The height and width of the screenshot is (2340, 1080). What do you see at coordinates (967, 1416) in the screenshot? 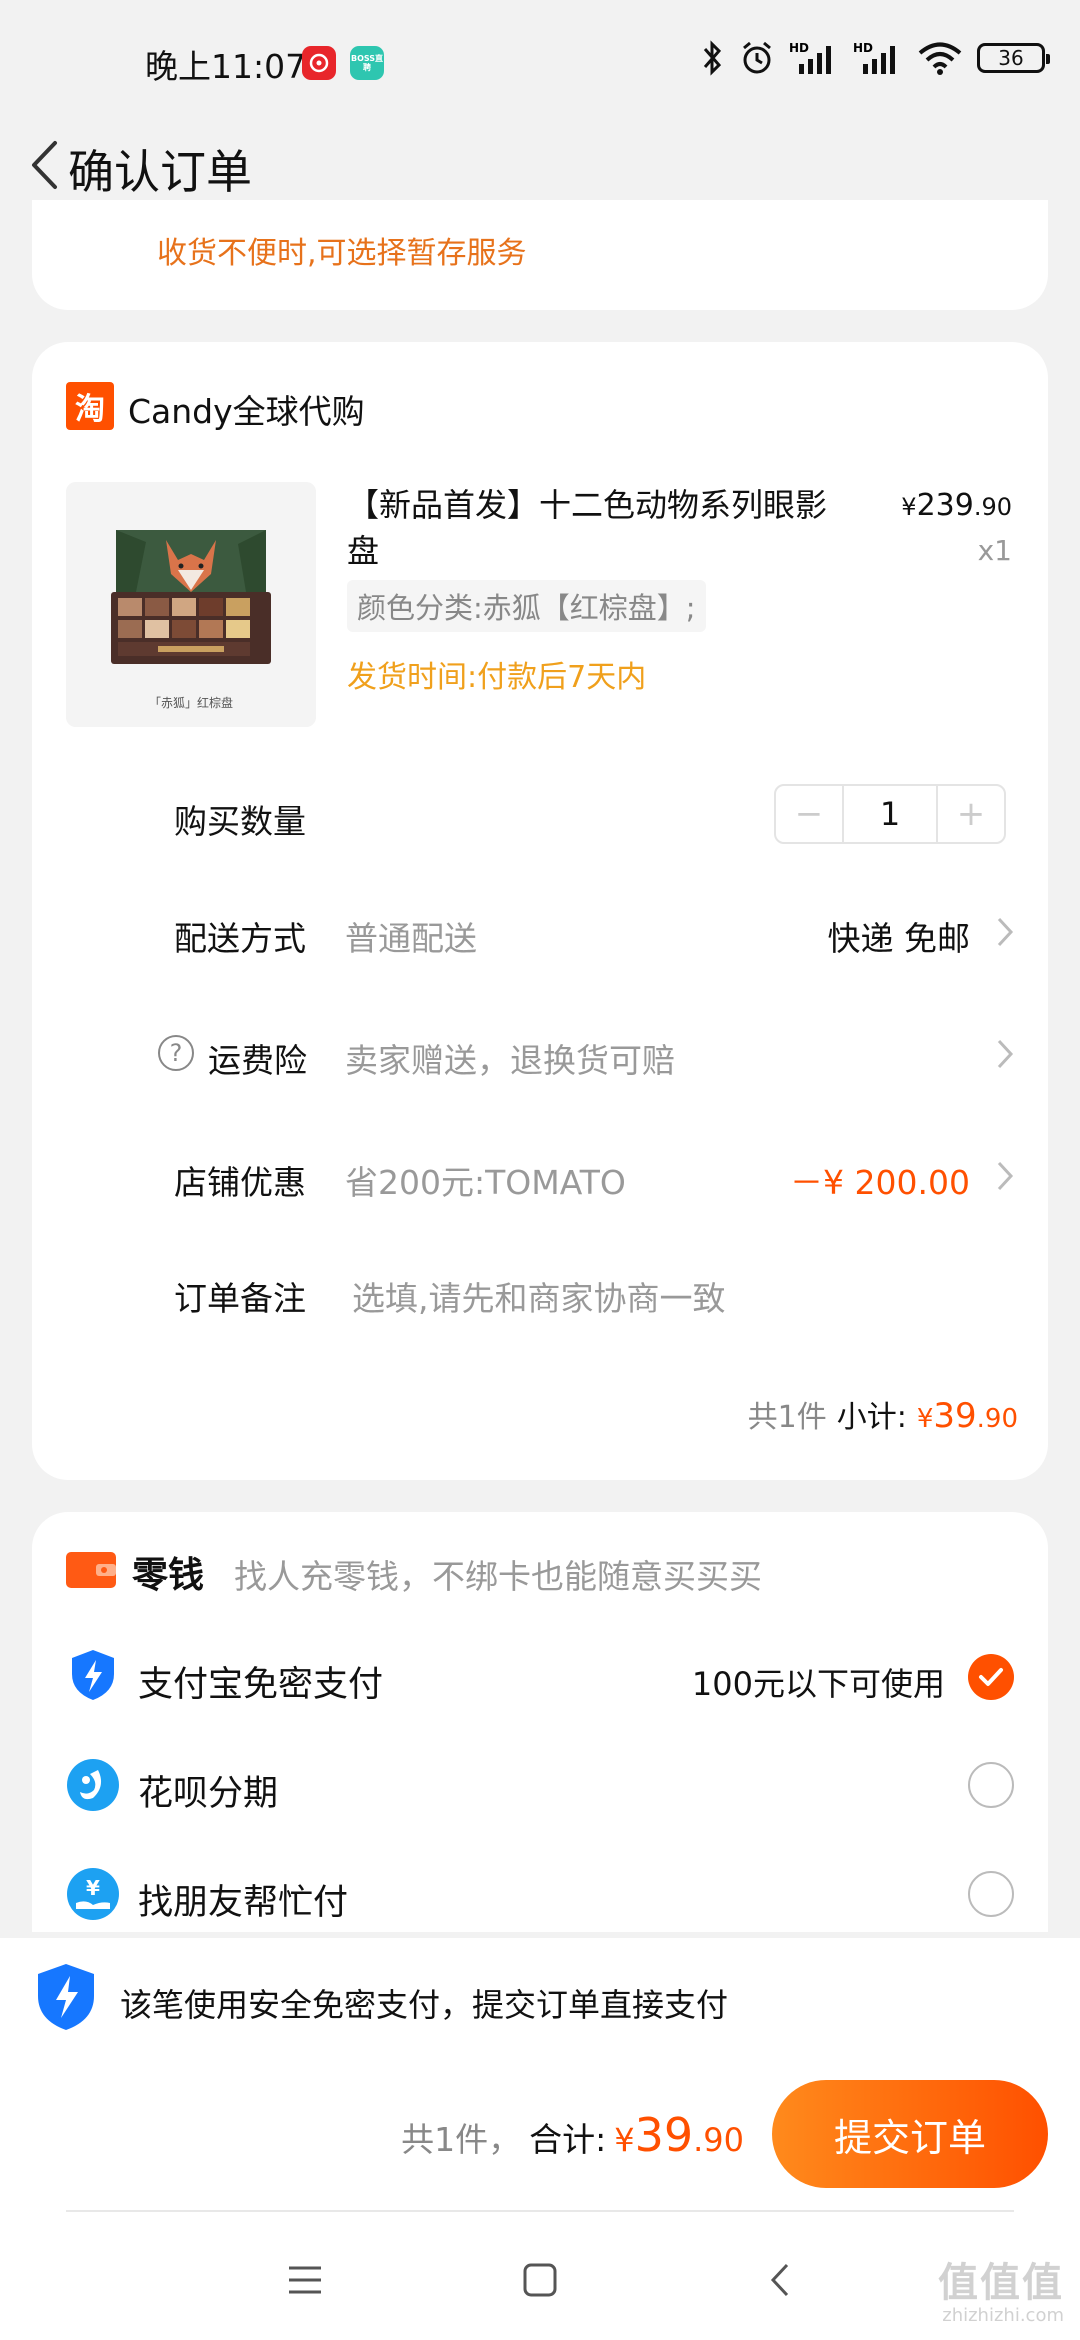
I see `subtotal-price: ¥39.90` at bounding box center [967, 1416].